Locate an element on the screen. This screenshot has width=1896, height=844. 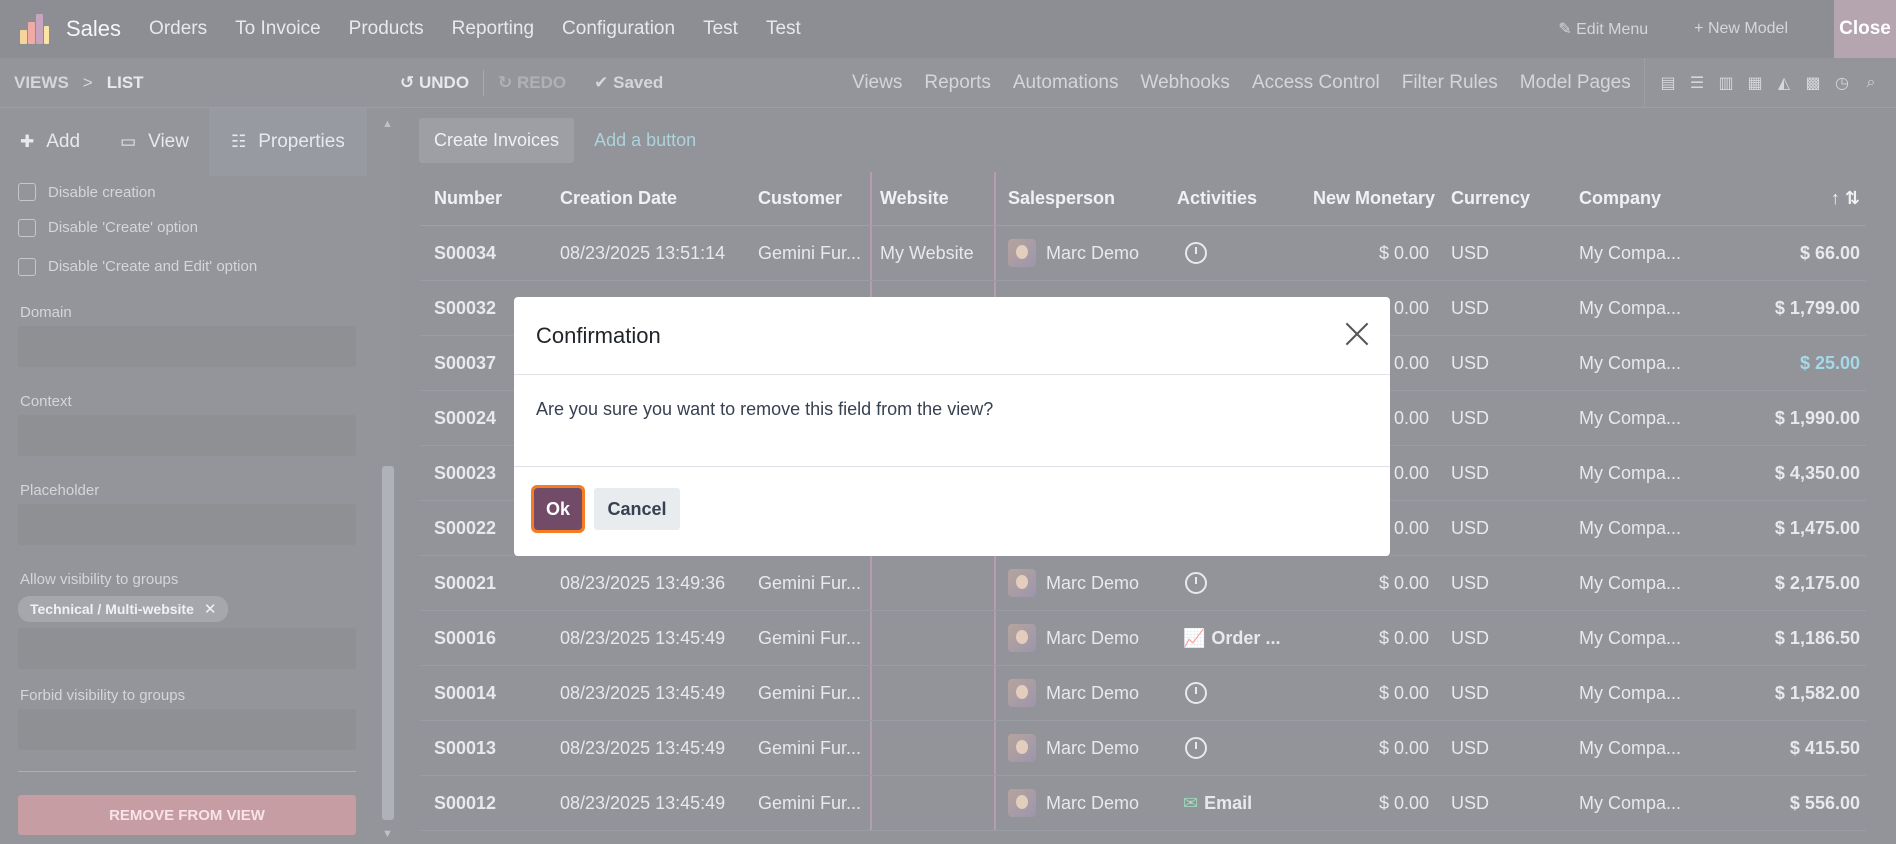
close-icon is located at coordinates (1357, 334).